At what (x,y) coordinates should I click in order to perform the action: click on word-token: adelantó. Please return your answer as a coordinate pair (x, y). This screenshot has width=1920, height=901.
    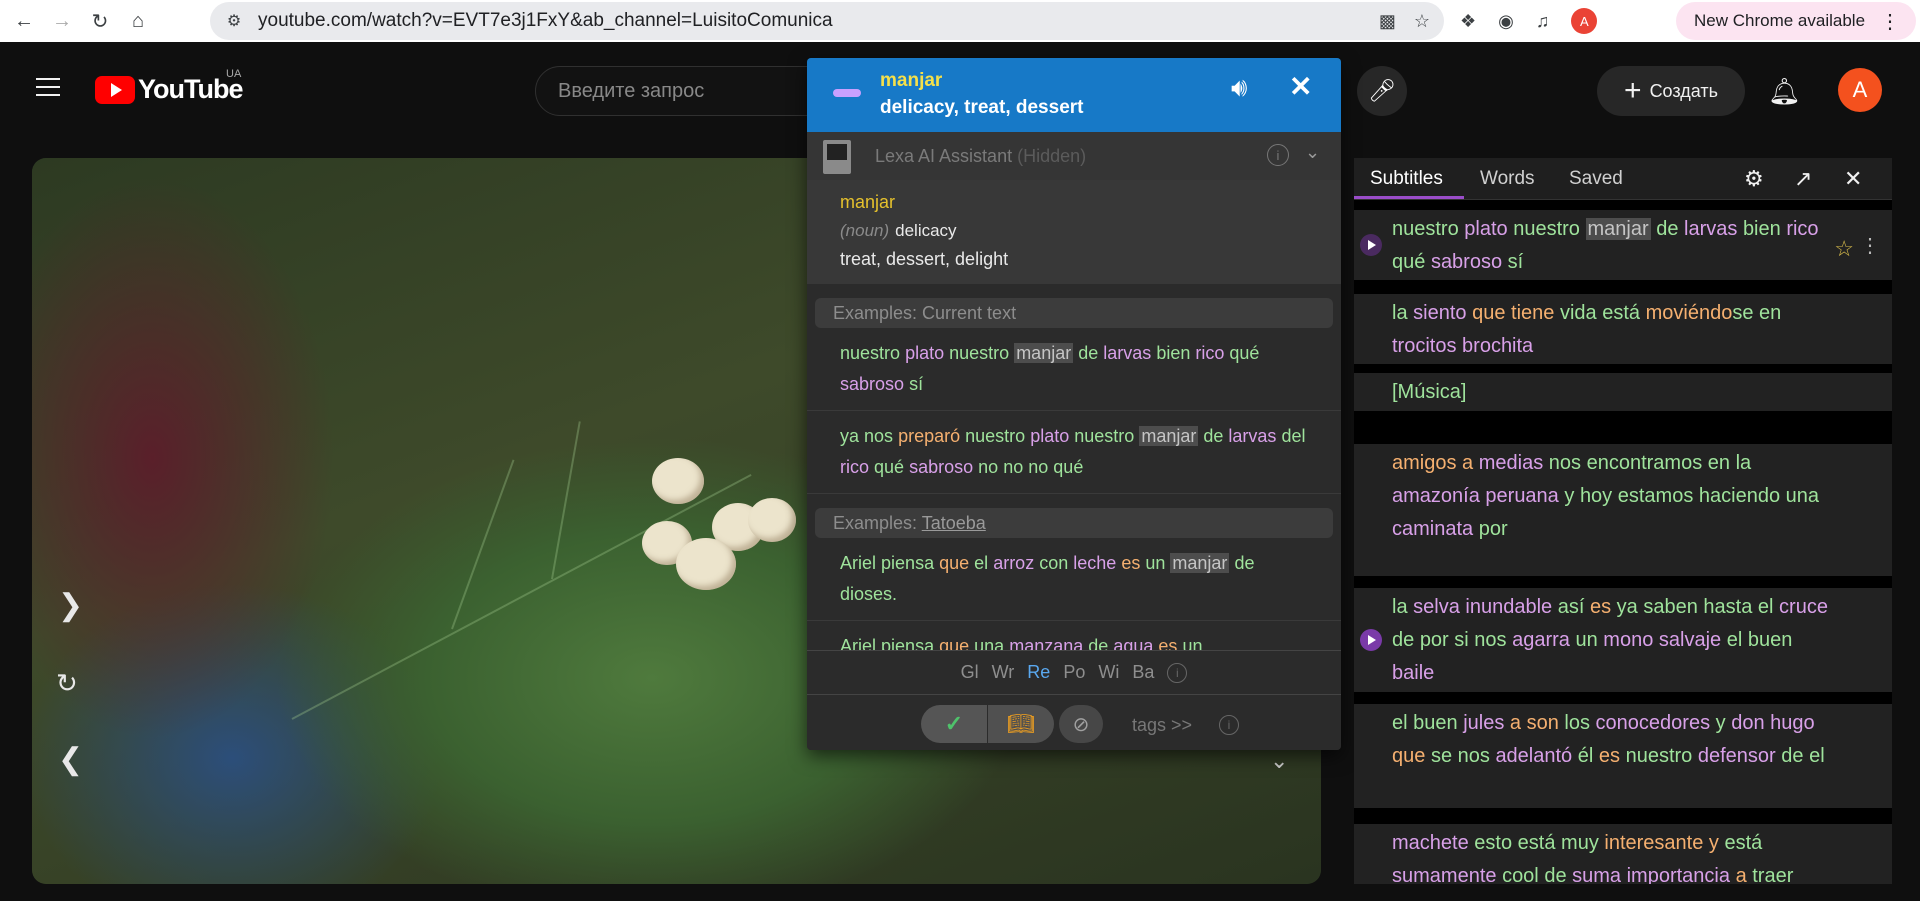
    Looking at the image, I should click on (1533, 756).